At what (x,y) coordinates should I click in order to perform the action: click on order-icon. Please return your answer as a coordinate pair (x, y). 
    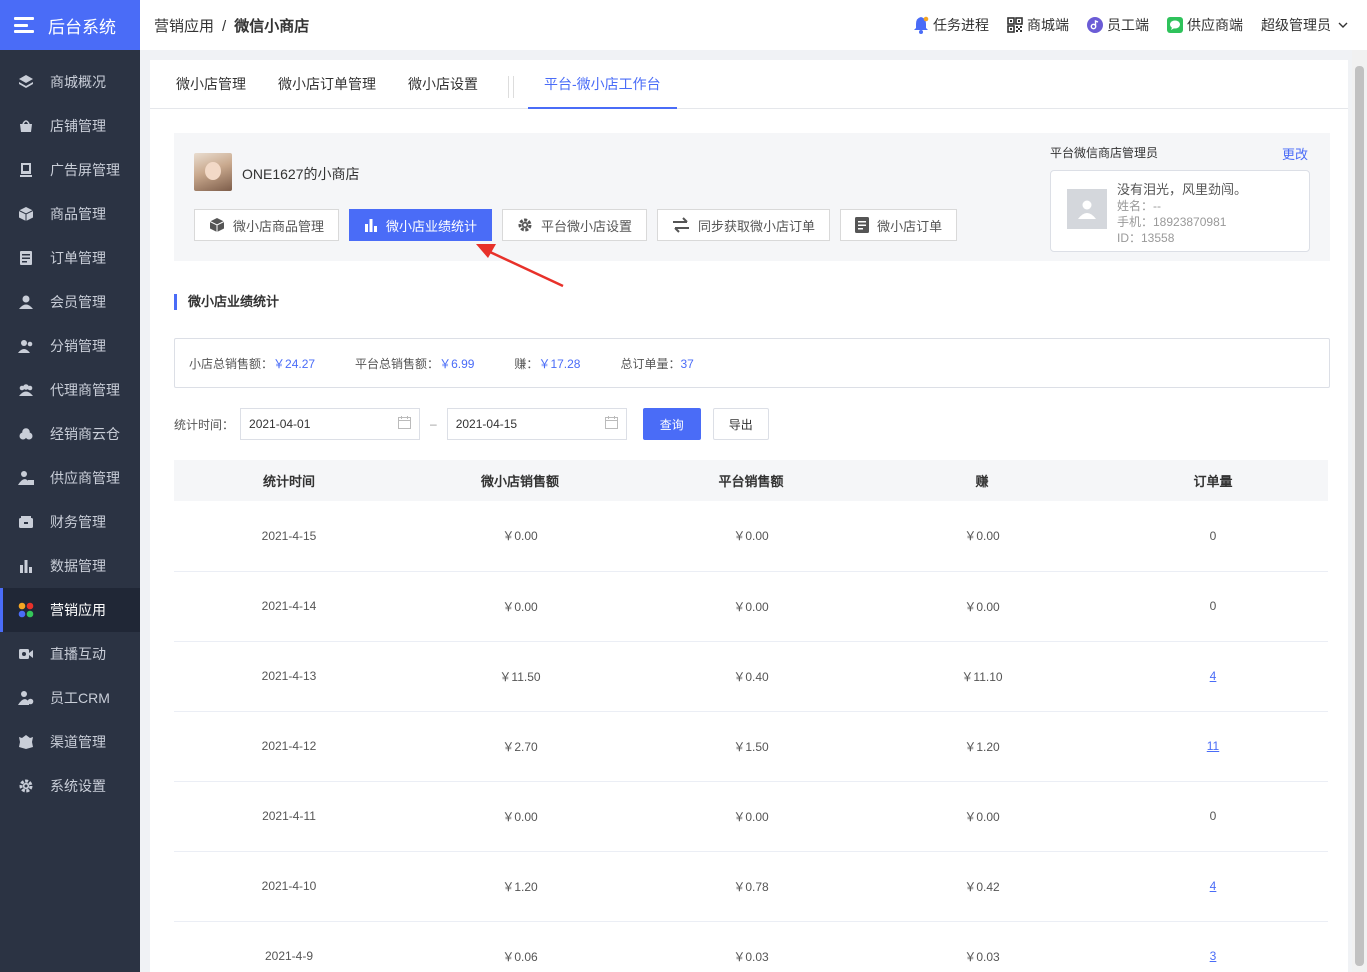
    Looking at the image, I should click on (26, 258).